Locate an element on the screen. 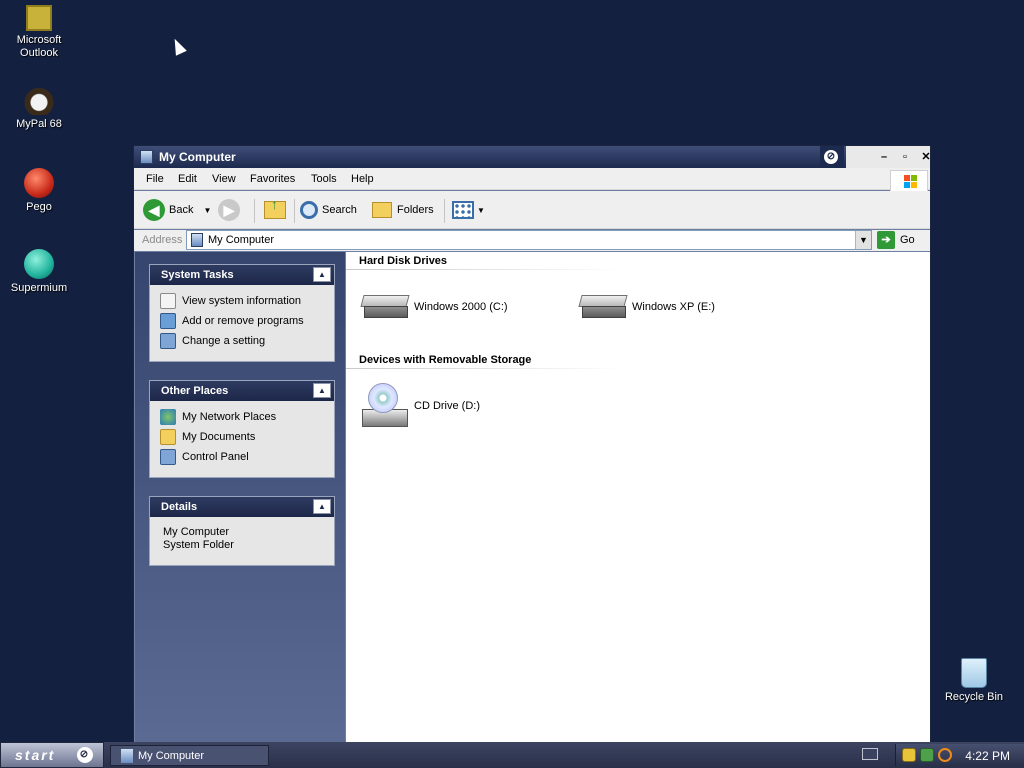 Image resolution: width=1024 pixels, height=768 pixels. details-name: My Computer is located at coordinates (196, 532).